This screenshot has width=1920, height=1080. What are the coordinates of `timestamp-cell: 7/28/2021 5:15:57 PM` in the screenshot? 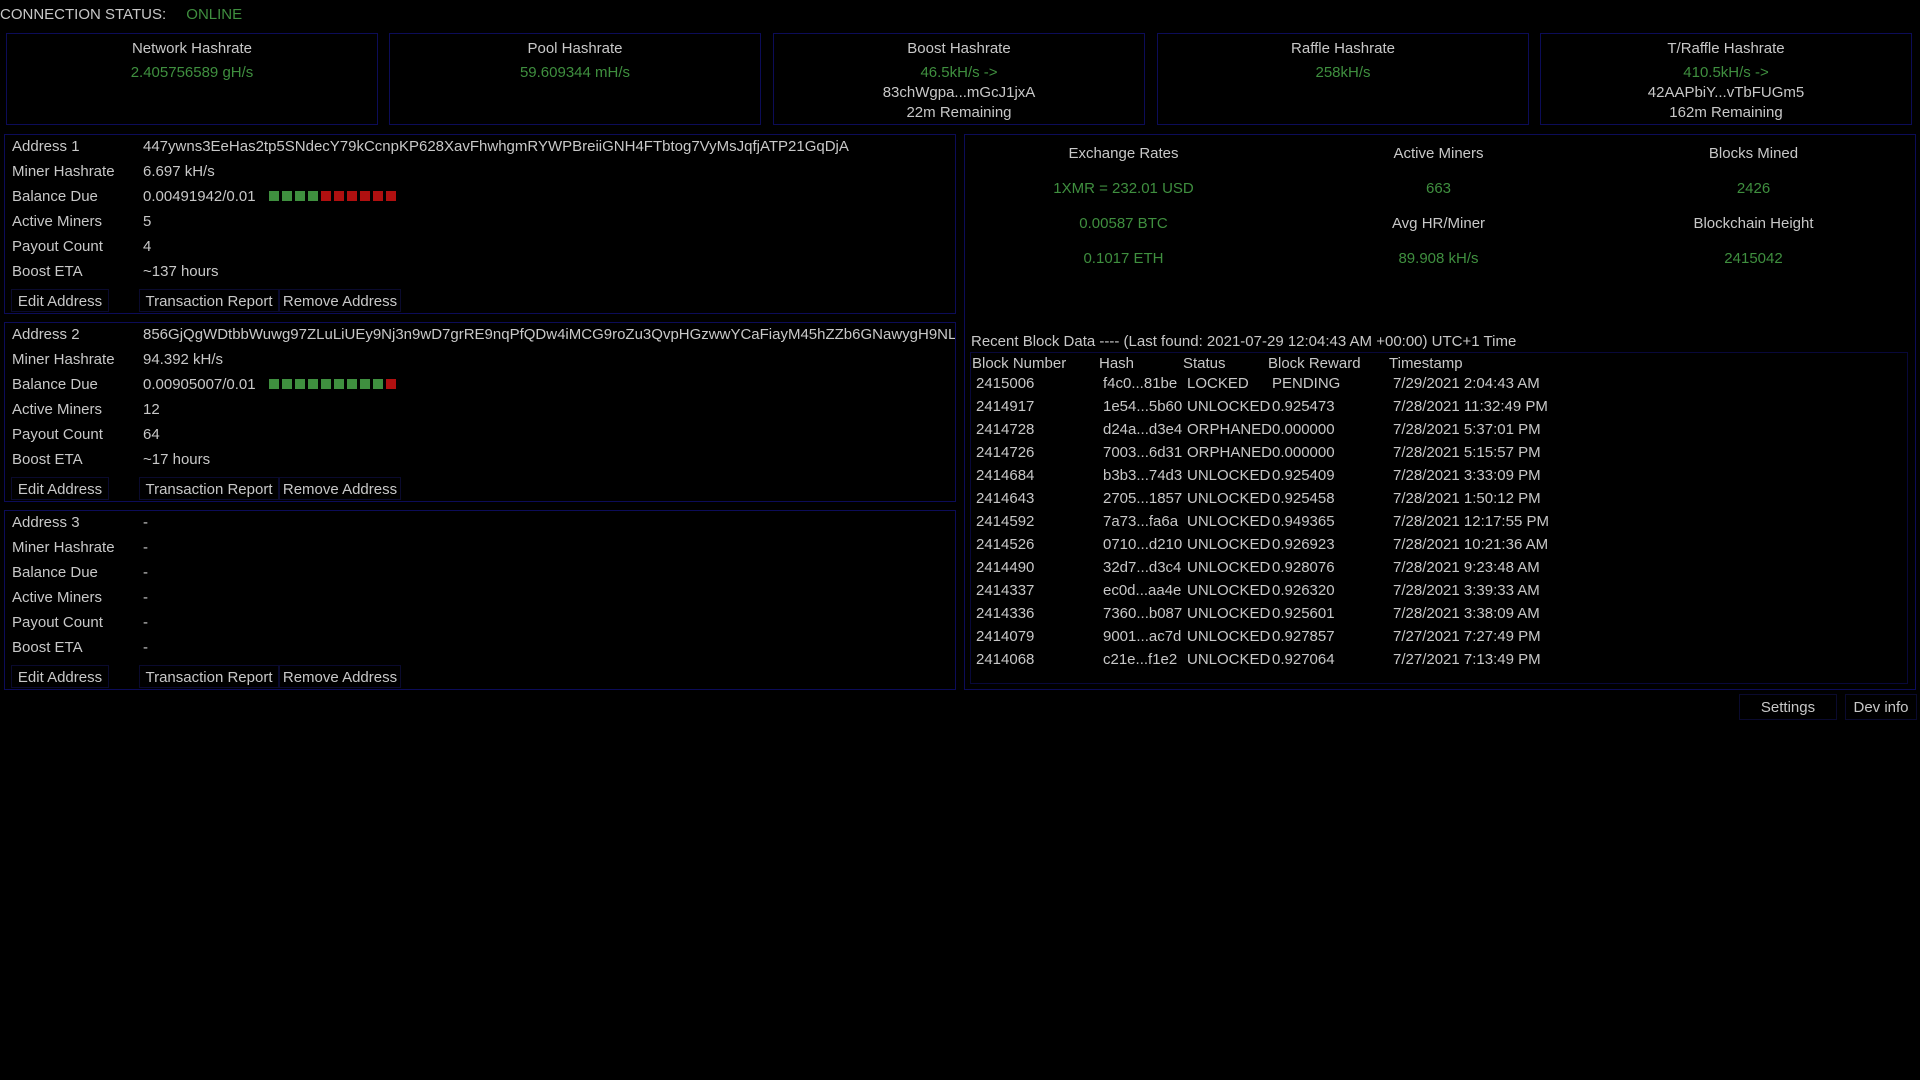 It's located at (1467, 452).